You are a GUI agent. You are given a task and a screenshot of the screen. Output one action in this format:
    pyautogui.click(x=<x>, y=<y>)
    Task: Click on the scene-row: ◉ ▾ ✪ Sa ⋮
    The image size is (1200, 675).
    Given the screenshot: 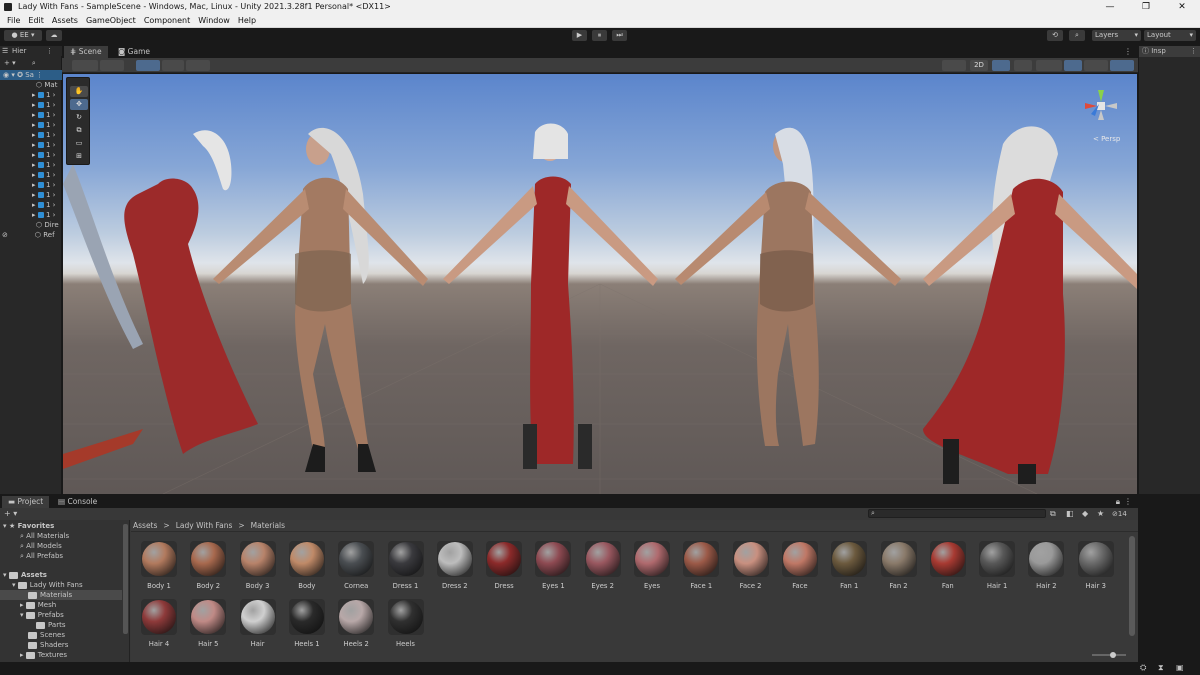 What is the action you would take?
    pyautogui.click(x=31, y=75)
    